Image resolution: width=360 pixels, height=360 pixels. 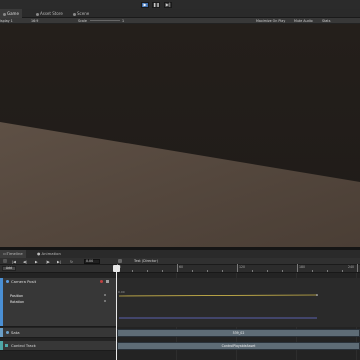 I want to click on tab-scene: Scene, so click(x=81, y=13).